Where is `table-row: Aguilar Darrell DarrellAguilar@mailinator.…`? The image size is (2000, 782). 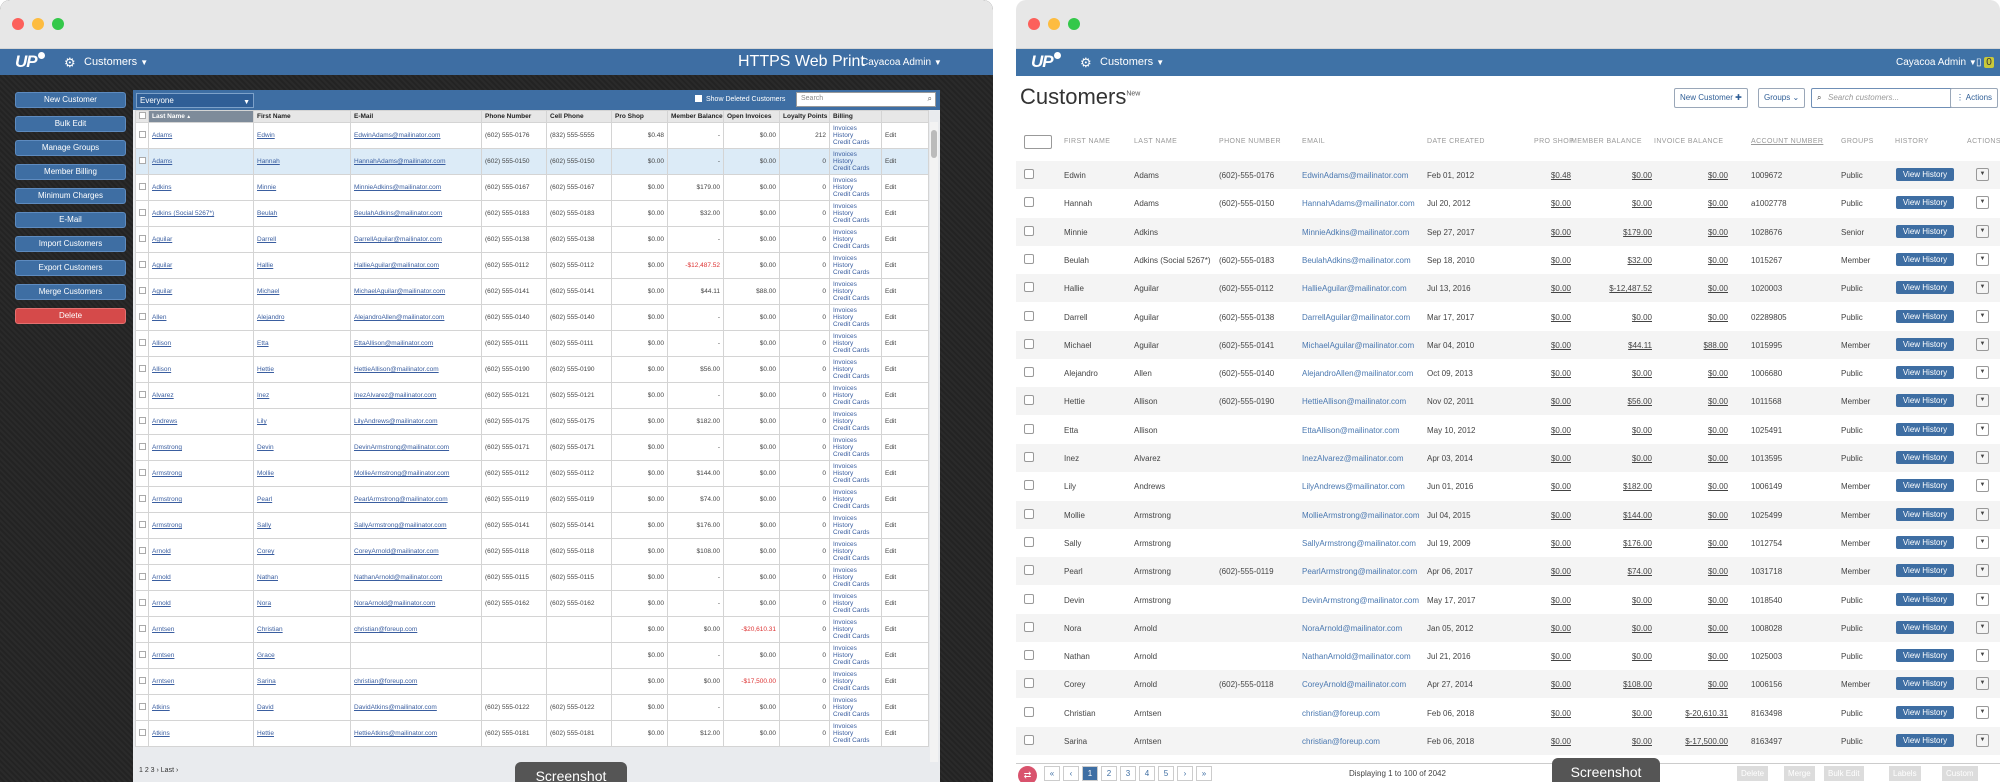 table-row: Aguilar Darrell DarrellAguilar@mailinator.… is located at coordinates (532, 239).